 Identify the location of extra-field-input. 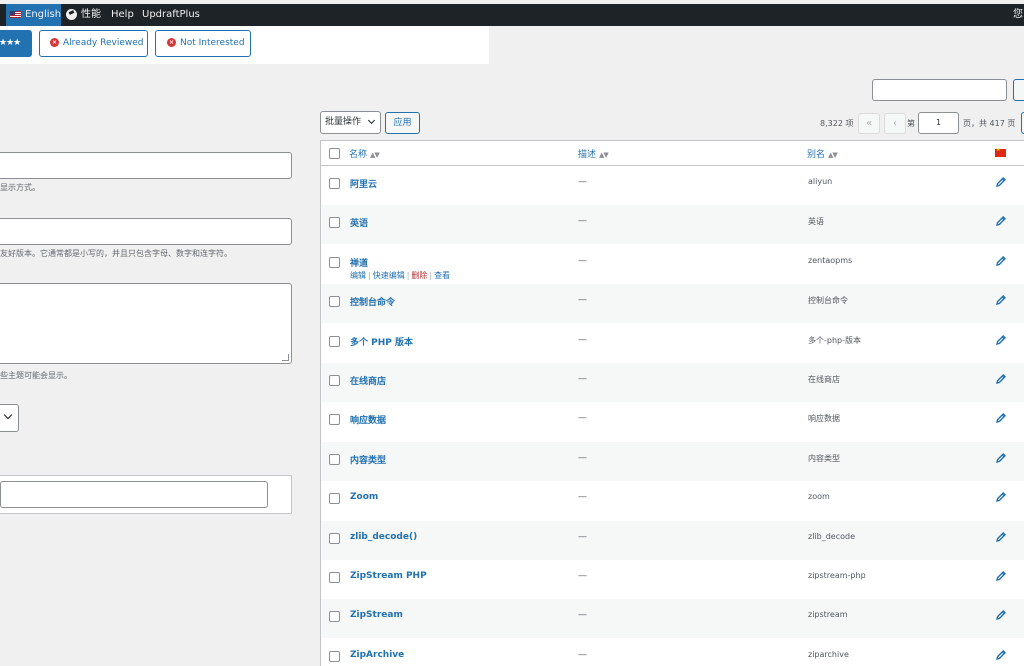
(134, 494).